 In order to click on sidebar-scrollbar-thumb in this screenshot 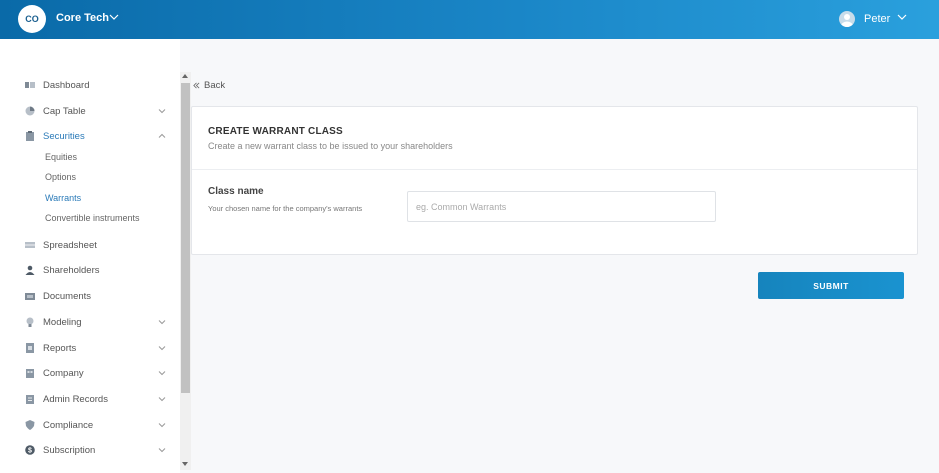, I will do `click(185, 238)`.